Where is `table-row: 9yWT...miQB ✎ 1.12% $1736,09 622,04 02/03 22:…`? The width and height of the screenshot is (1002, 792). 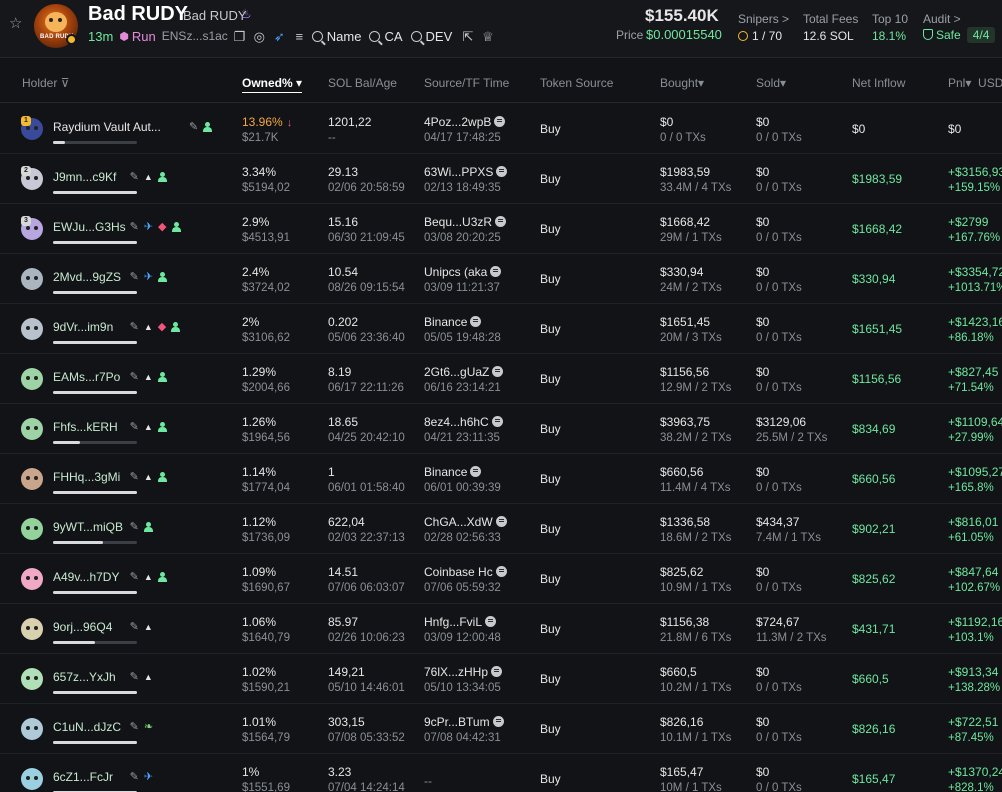
table-row: 9yWT...miQB ✎ 1.12% $1736,09 622,04 02/03 22:… is located at coordinates (501, 529).